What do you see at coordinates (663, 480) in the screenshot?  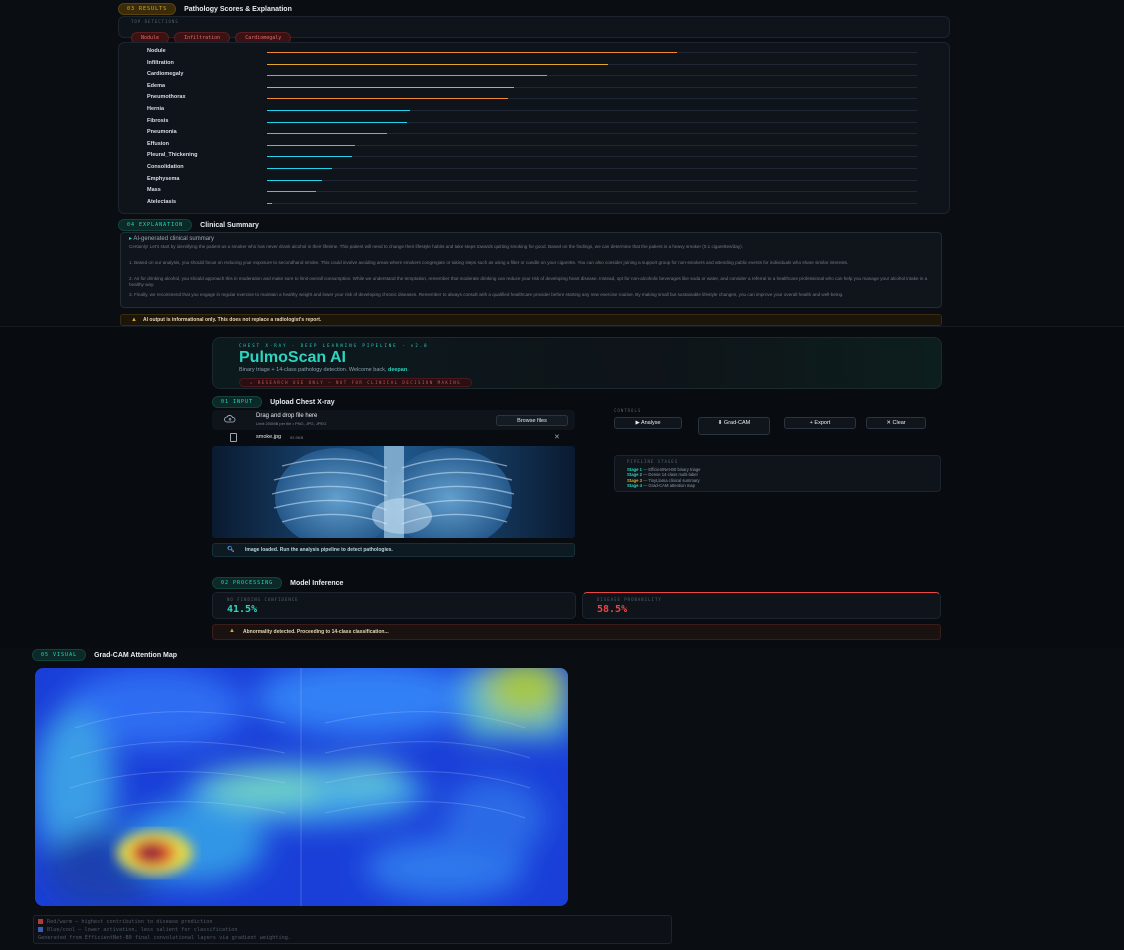 I see `pipeline-stage: Stage 3 — TinyLlama clinical summary` at bounding box center [663, 480].